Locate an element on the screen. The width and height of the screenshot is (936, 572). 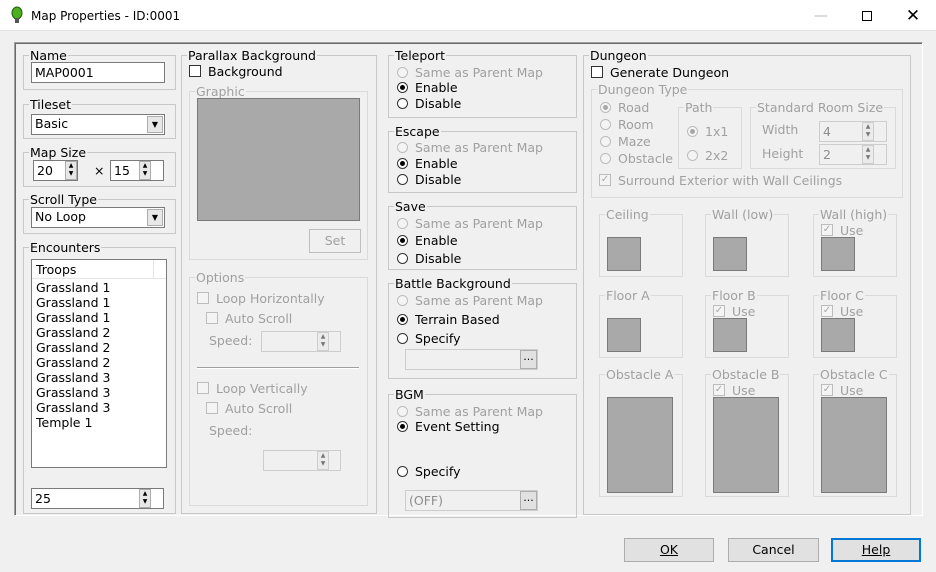
surround-checkbox: ✓ Surround Exterior with Wall Ceilings is located at coordinates (720, 180).